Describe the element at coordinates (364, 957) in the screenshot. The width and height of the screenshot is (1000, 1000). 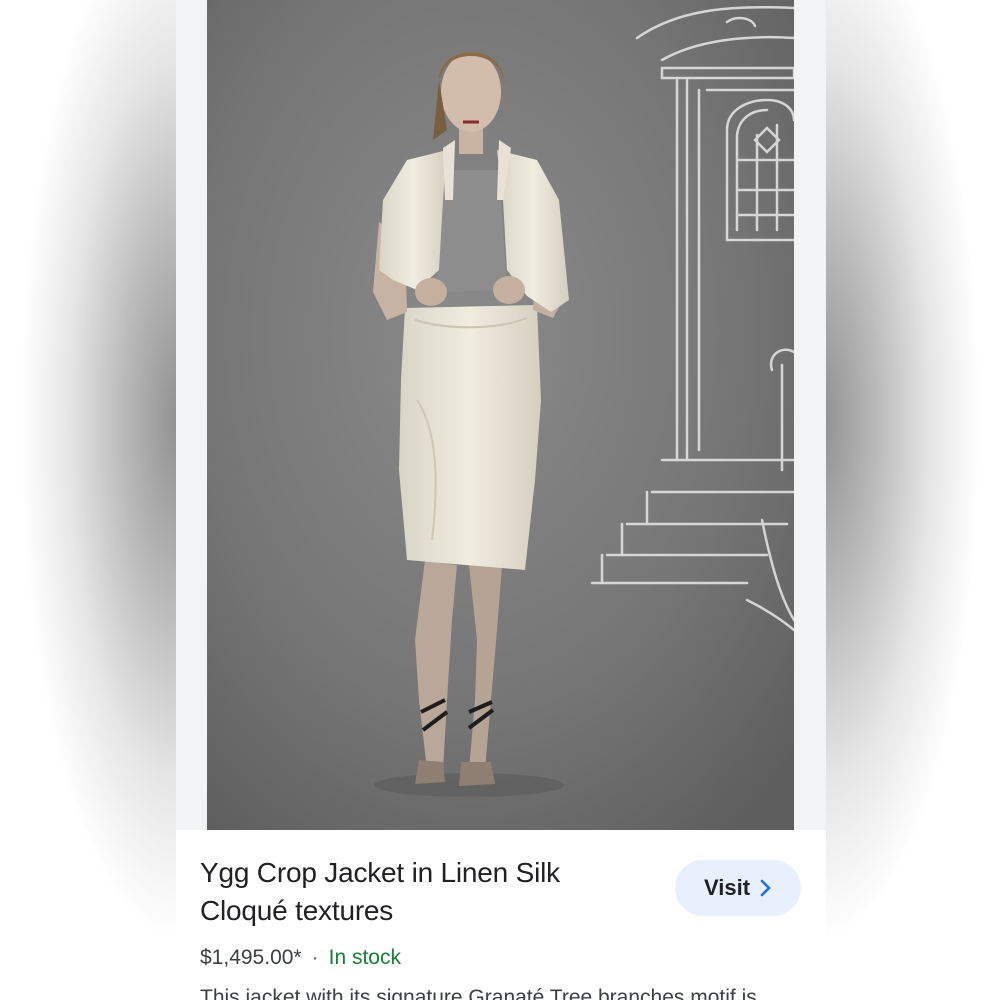
I see `availability-status: In stock` at that location.